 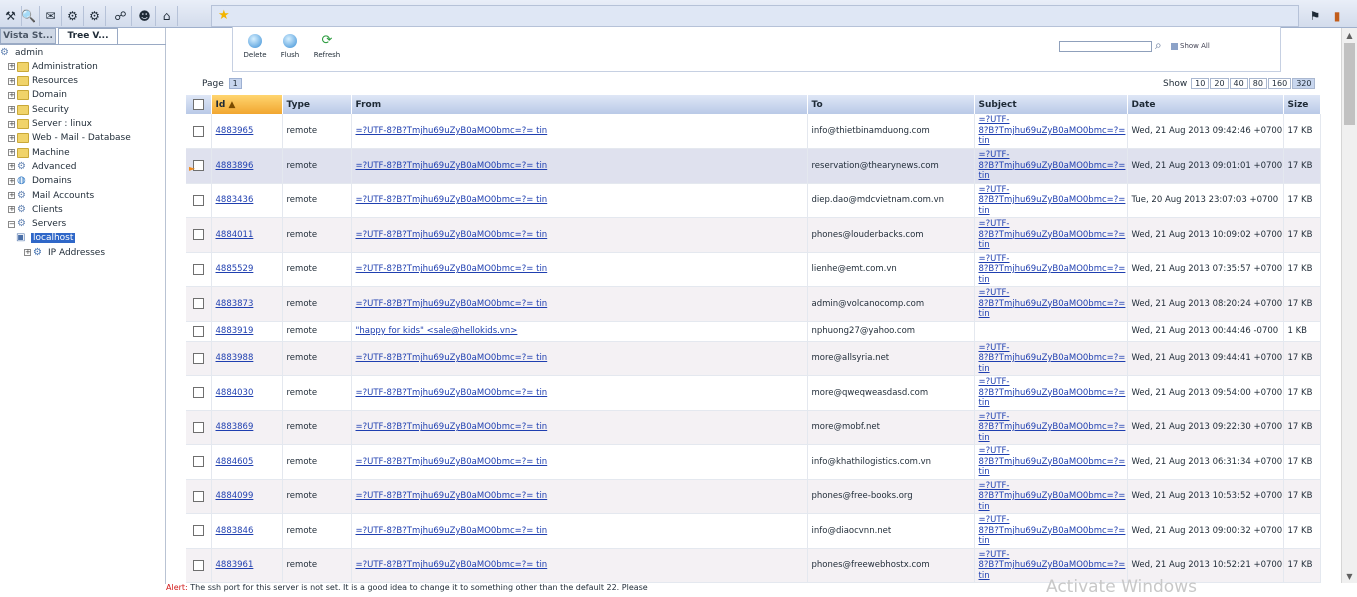 What do you see at coordinates (43, 81) in the screenshot?
I see `tree-item: + Resources` at bounding box center [43, 81].